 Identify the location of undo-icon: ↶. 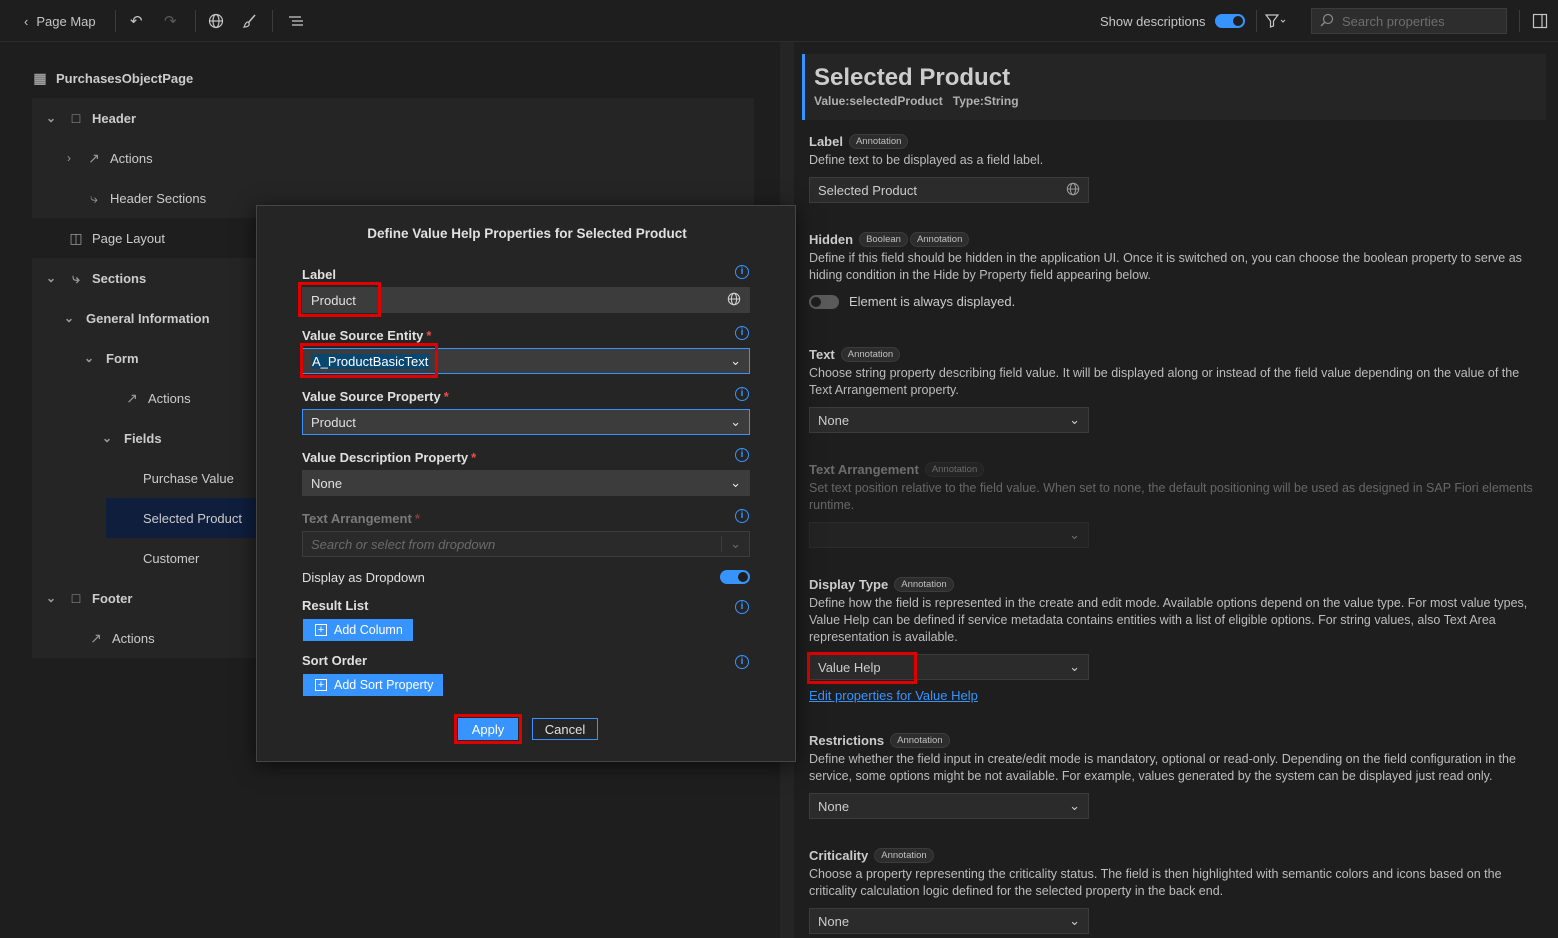
(136, 21).